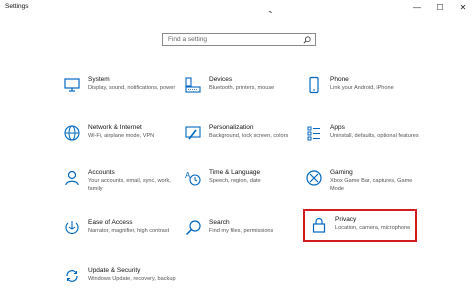 The width and height of the screenshot is (474, 295). What do you see at coordinates (101, 172) in the screenshot?
I see `tile-label: Accounts` at bounding box center [101, 172].